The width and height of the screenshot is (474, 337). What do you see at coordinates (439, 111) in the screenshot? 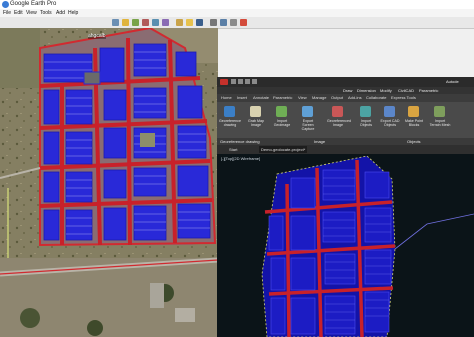
I see `terrain-mesh-icon` at bounding box center [439, 111].